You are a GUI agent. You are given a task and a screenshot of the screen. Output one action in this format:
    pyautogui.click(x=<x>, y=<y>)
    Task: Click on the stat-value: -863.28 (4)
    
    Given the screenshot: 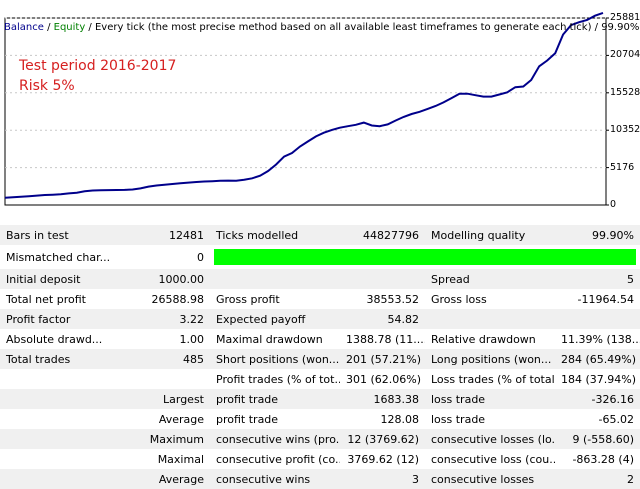 What is the action you would take?
    pyautogui.click(x=597, y=459)
    